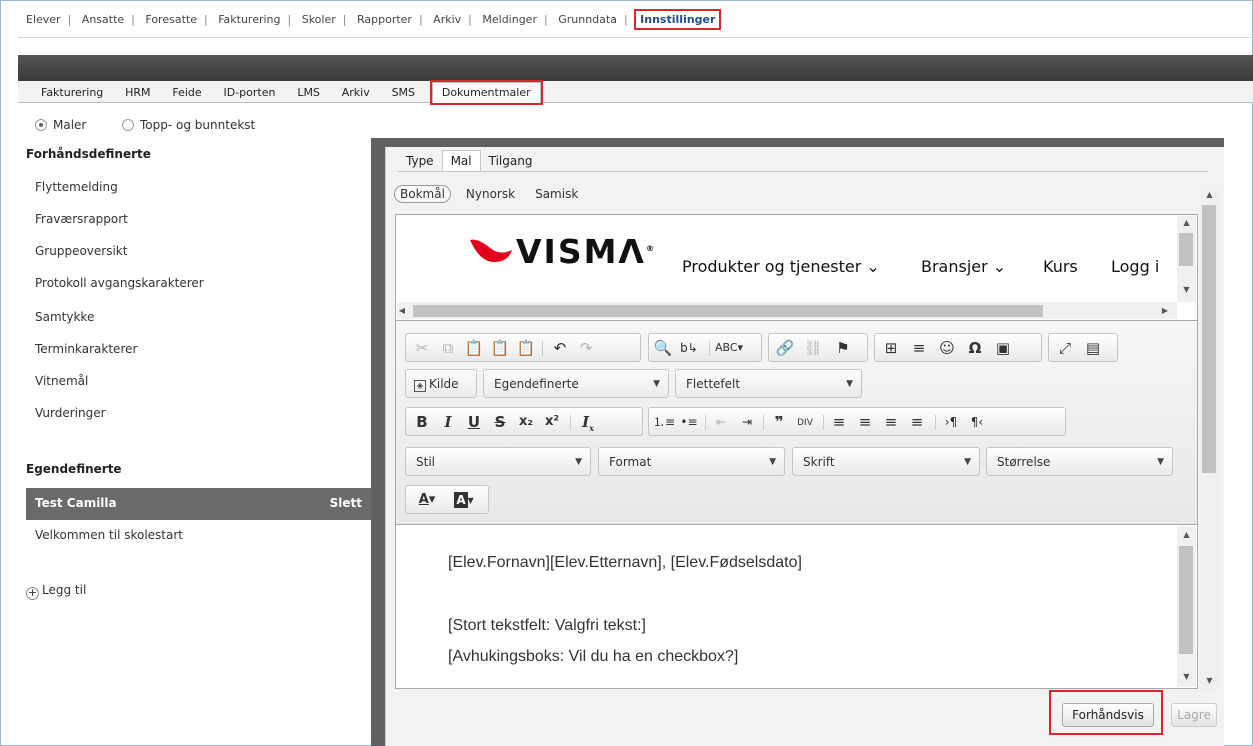 The height and width of the screenshot is (746, 1253). What do you see at coordinates (552, 422) in the screenshot?
I see `superscript-icon: x²` at bounding box center [552, 422].